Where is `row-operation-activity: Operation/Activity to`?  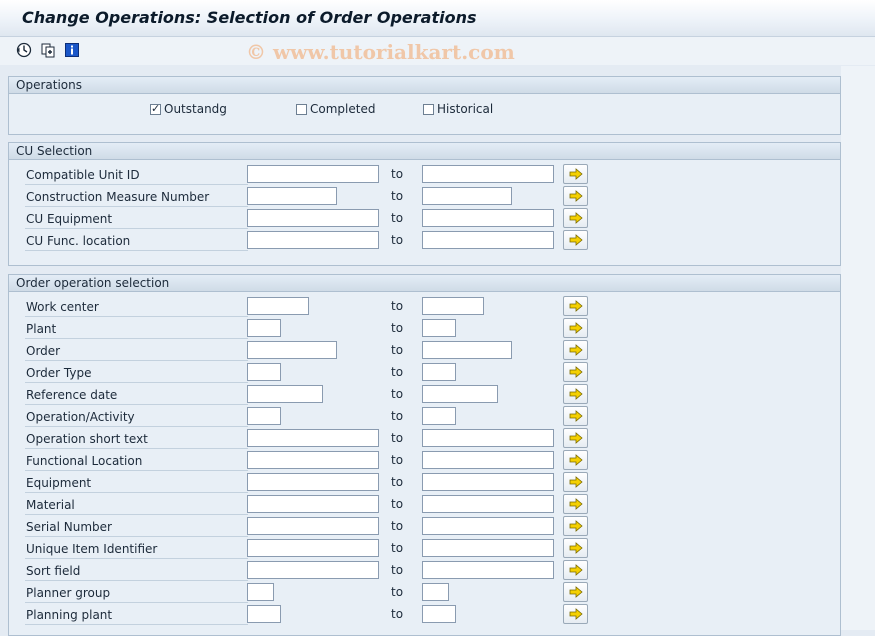
row-operation-activity: Operation/Activity to is located at coordinates (428, 417).